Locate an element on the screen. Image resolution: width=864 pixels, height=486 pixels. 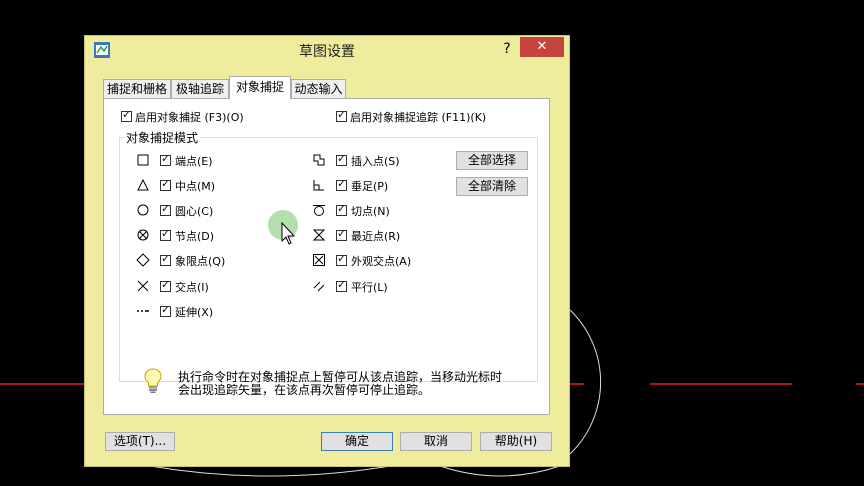
hint-line-2: 会出现追踪矢量，在该点再次暂停可停止追踪。 is located at coordinates (304, 390).